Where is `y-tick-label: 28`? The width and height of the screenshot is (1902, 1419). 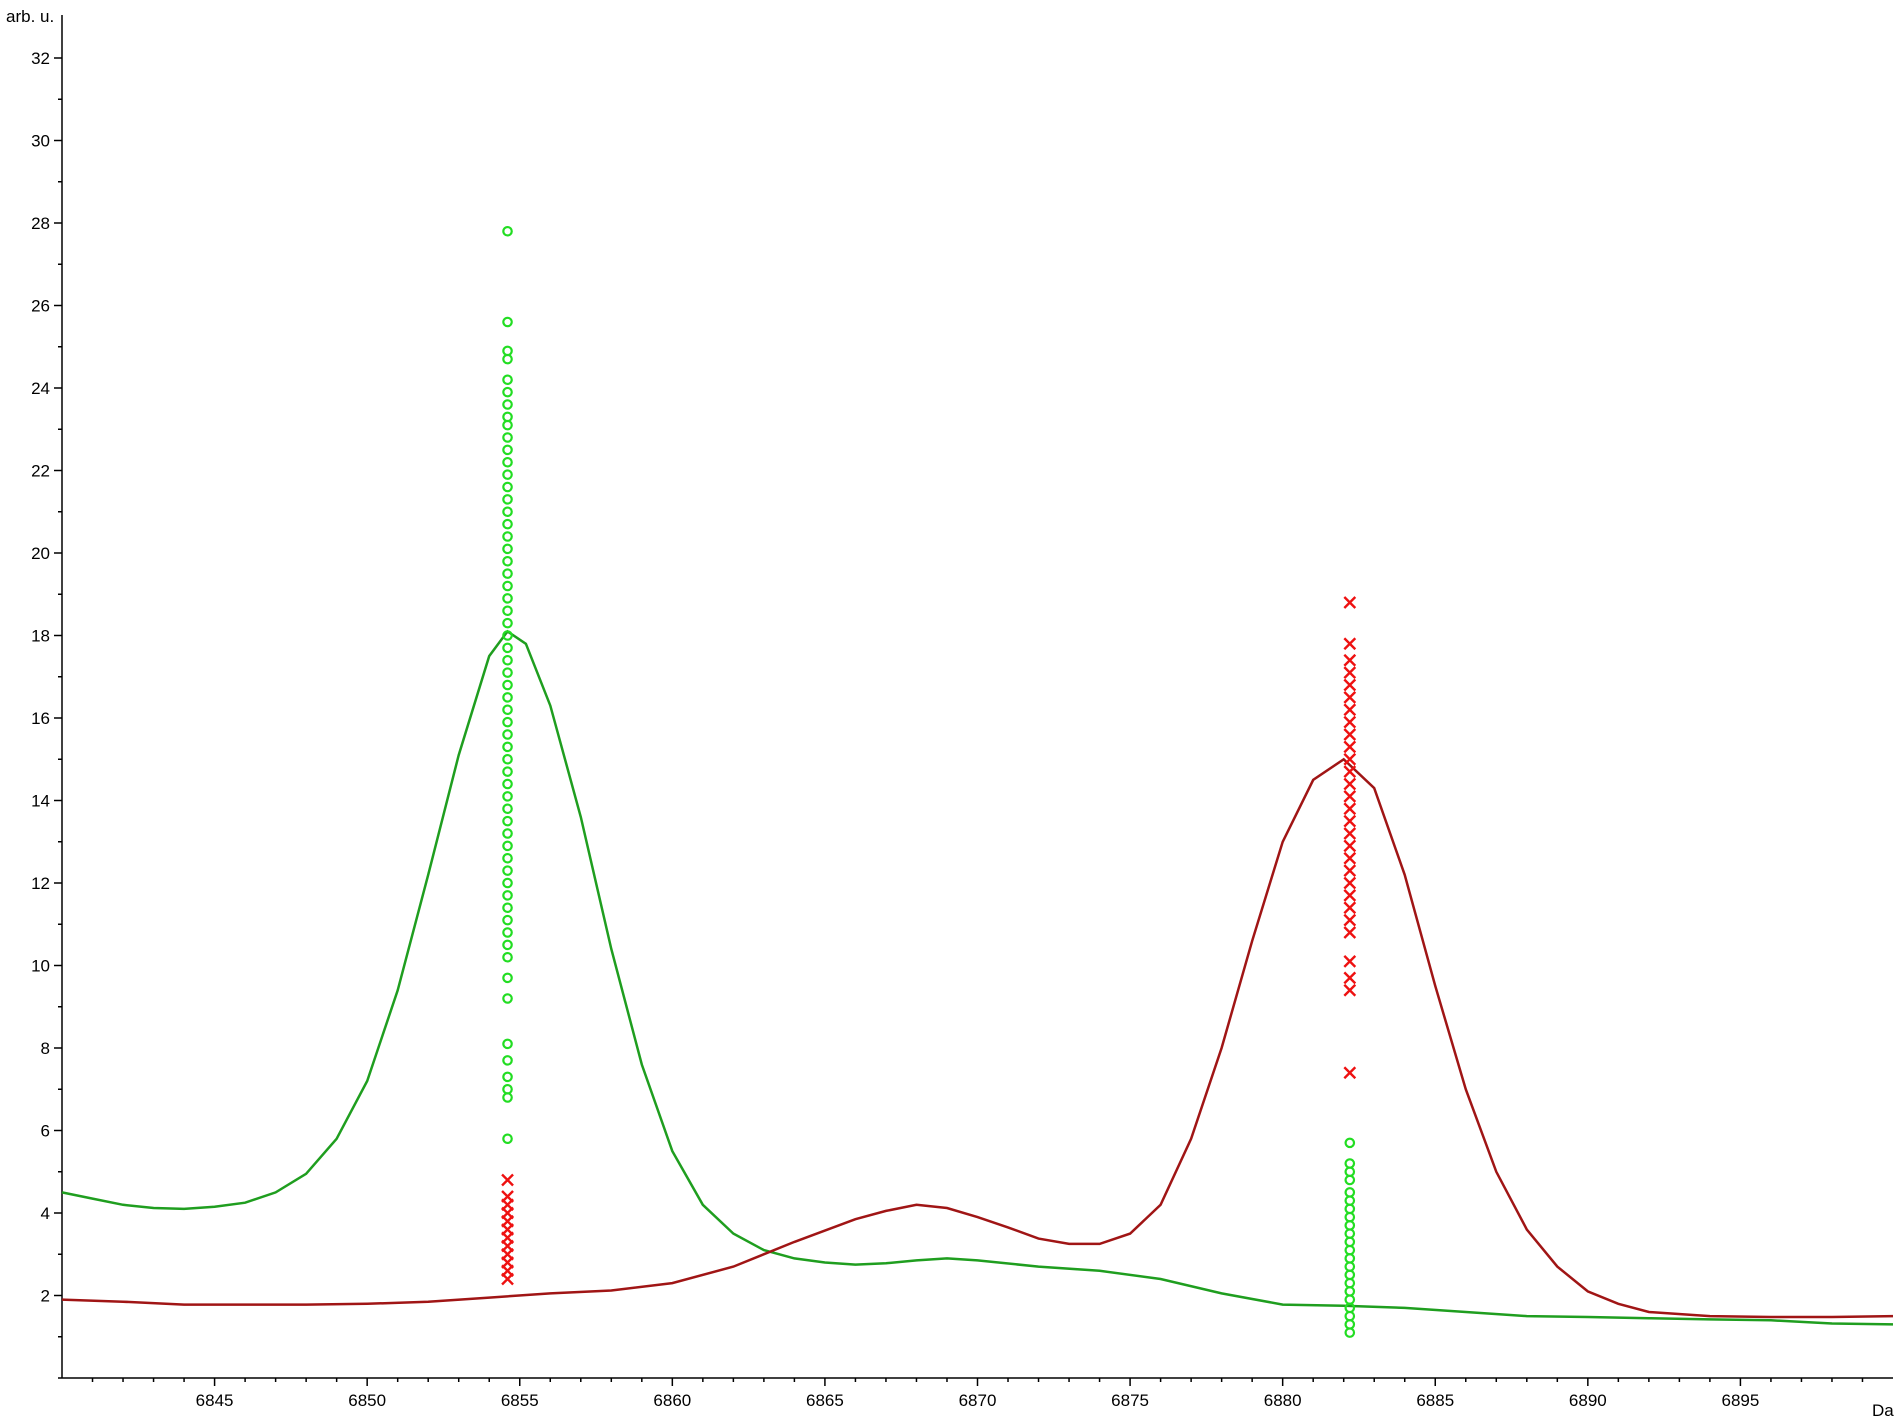 y-tick-label: 28 is located at coordinates (40, 223).